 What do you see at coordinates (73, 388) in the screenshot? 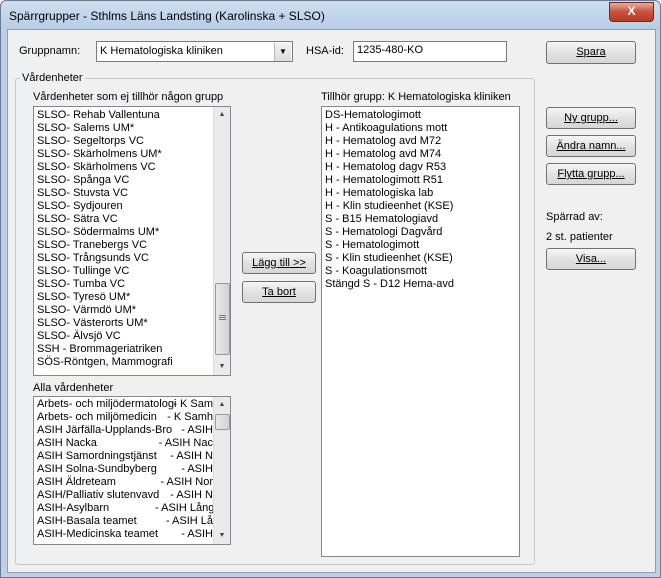
I see `alla-vardenheter-label: Alla vårdenheter` at bounding box center [73, 388].